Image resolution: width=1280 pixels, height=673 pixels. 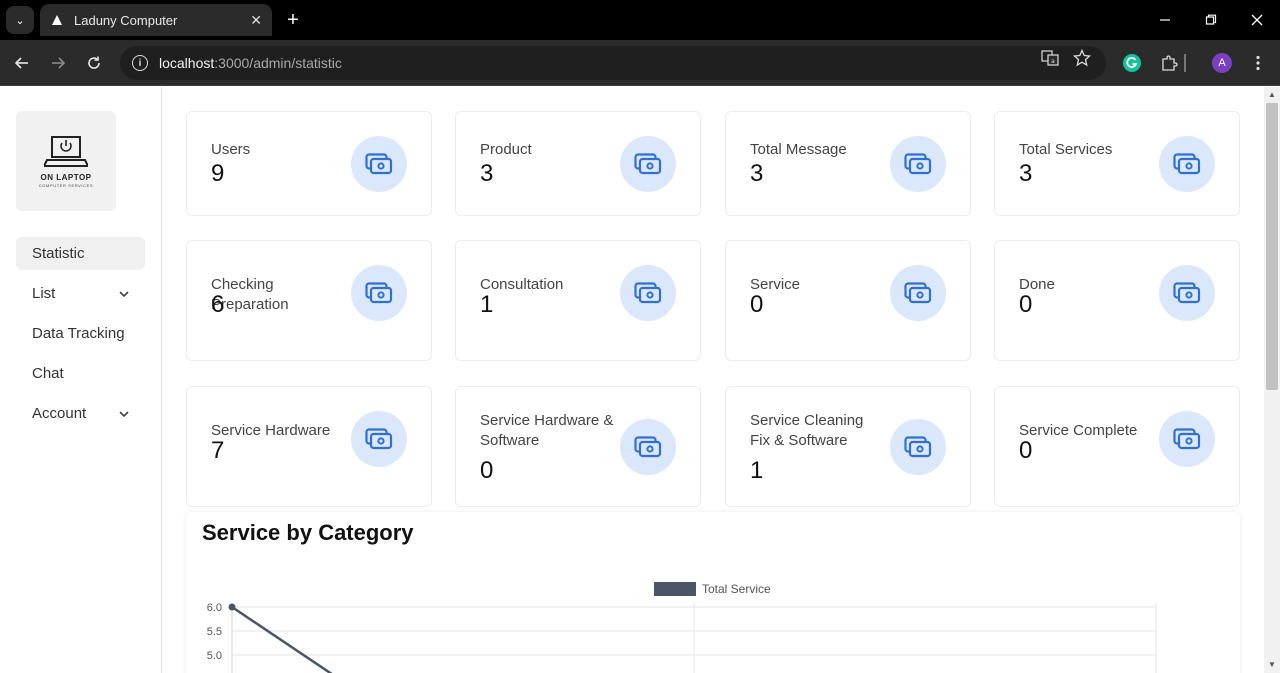 I want to click on chevron-down-icon, so click(x=124, y=294).